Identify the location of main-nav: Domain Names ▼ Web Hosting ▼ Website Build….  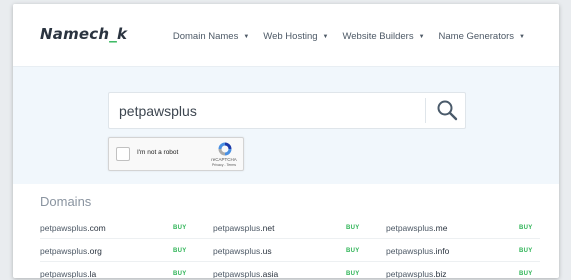
(349, 36).